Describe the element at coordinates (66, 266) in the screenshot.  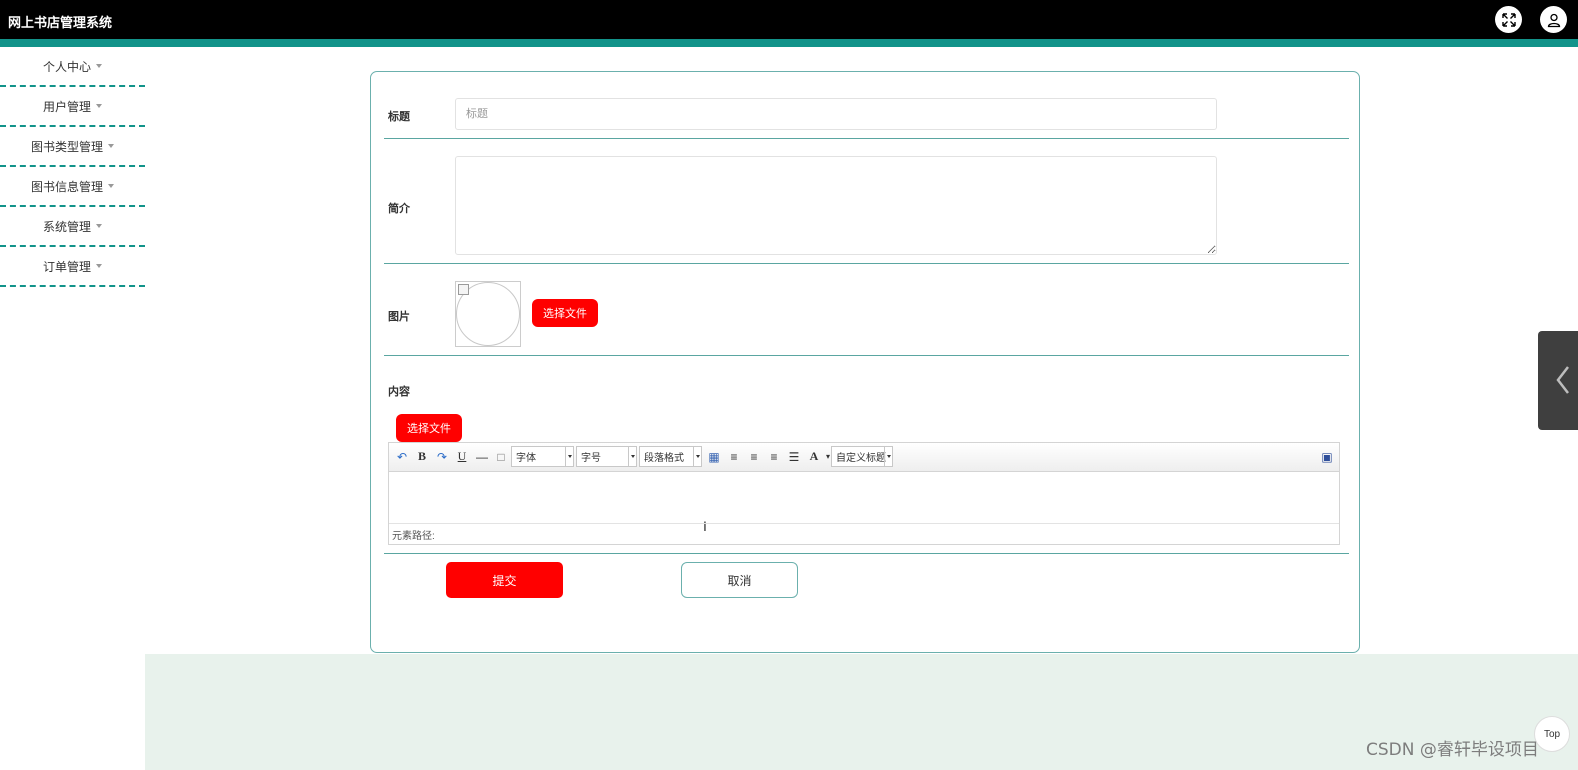
I see `sidebar-item-label: 订单管理` at that location.